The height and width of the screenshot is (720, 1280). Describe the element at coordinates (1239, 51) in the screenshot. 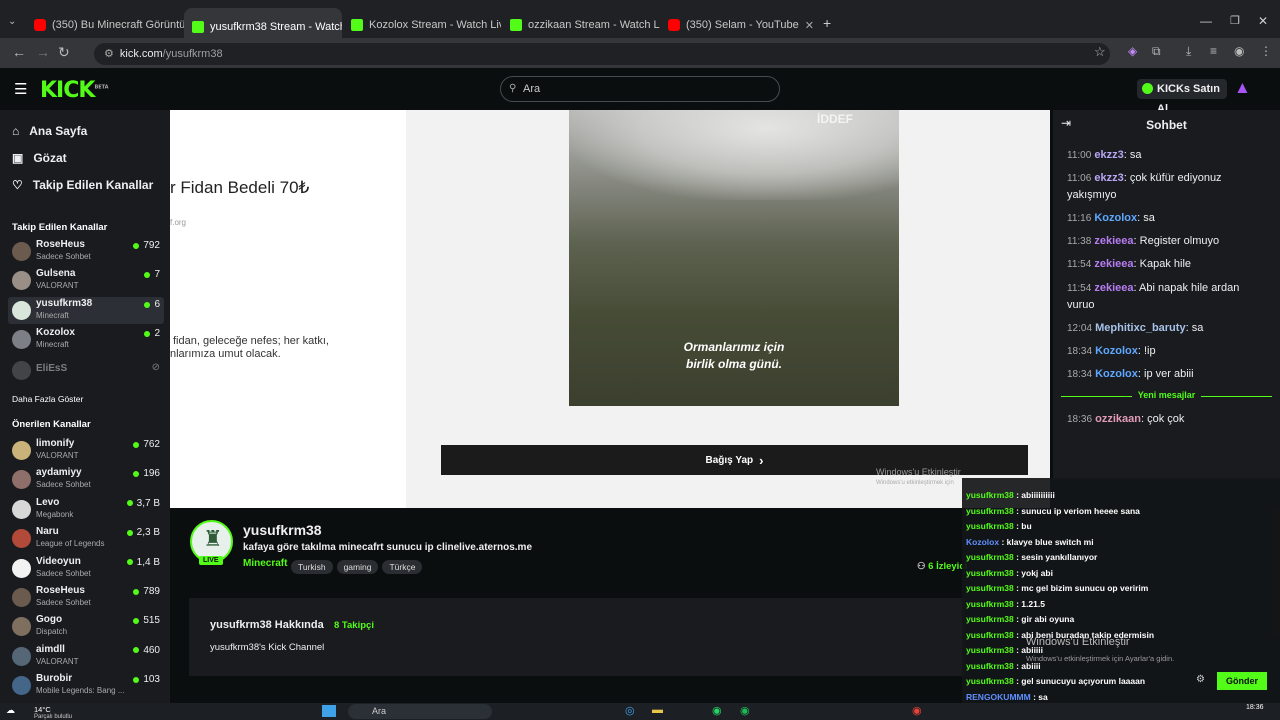

I see `profile-avatar: ◉` at that location.